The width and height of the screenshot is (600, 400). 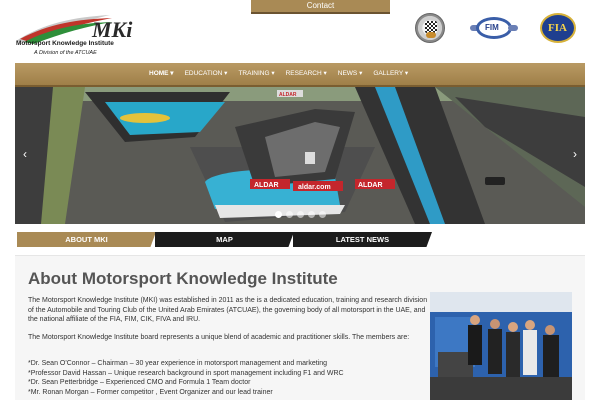 I want to click on nav-item-research: RESEARCH ▾, so click(x=306, y=74).